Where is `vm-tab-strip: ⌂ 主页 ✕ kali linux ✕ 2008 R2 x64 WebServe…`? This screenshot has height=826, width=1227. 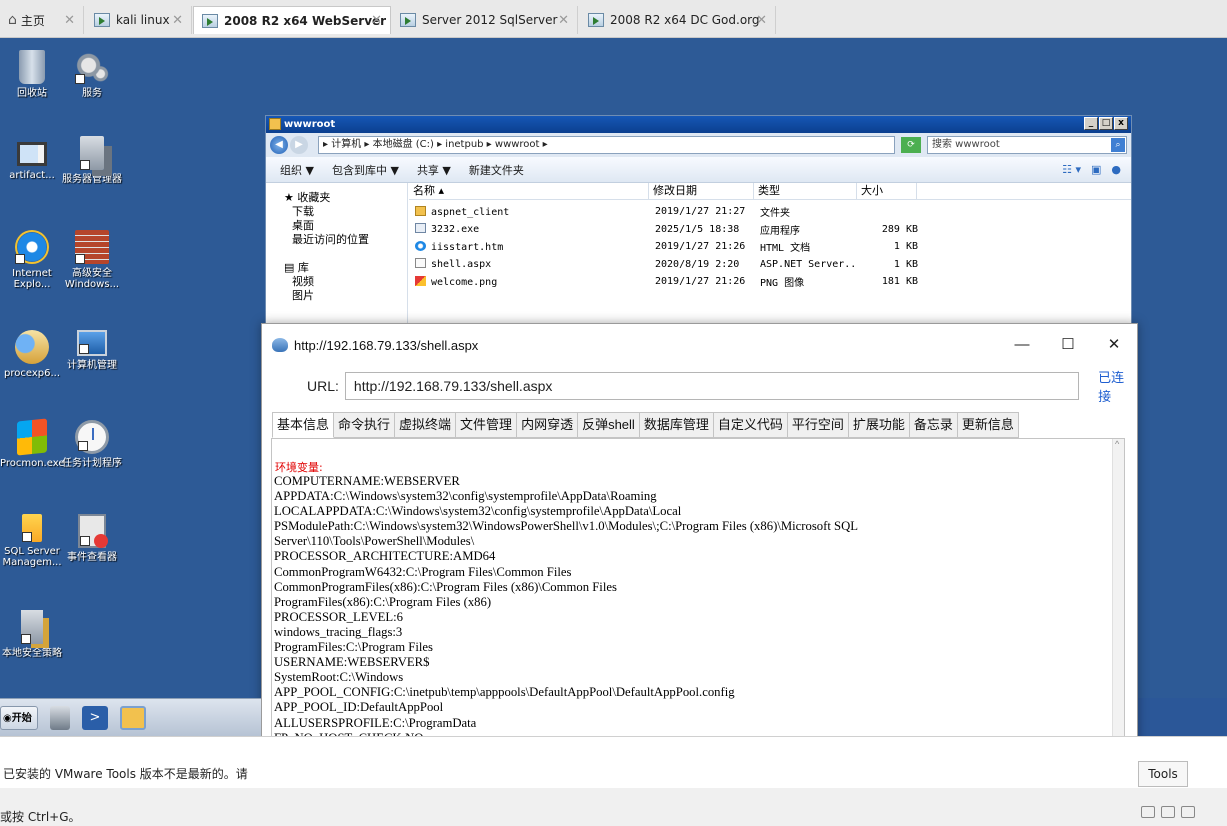 vm-tab-strip: ⌂ 主页 ✕ kali linux ✕ 2008 R2 x64 WebServe… is located at coordinates (613, 19).